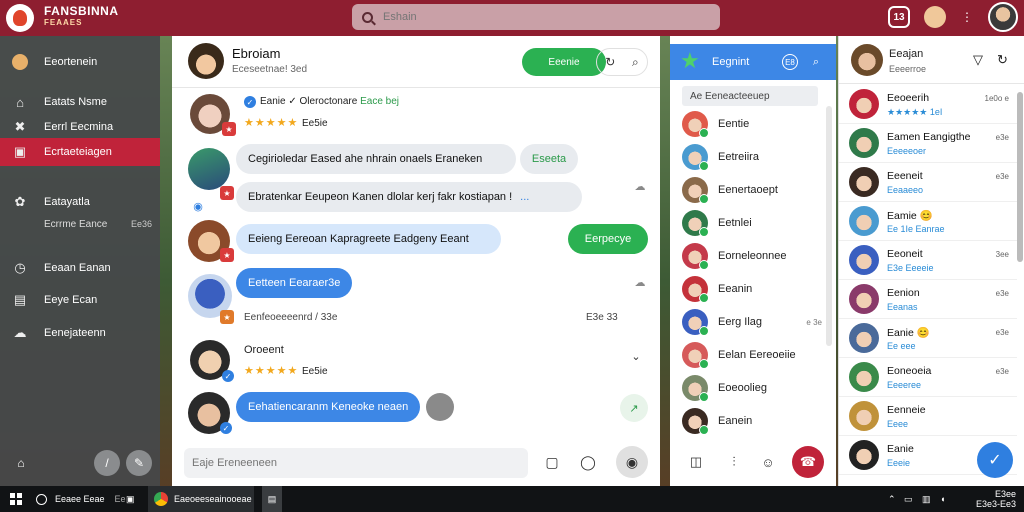 The image size is (1024, 512). What do you see at coordinates (552, 462) in the screenshot?
I see `image-icon: ▢` at bounding box center [552, 462].